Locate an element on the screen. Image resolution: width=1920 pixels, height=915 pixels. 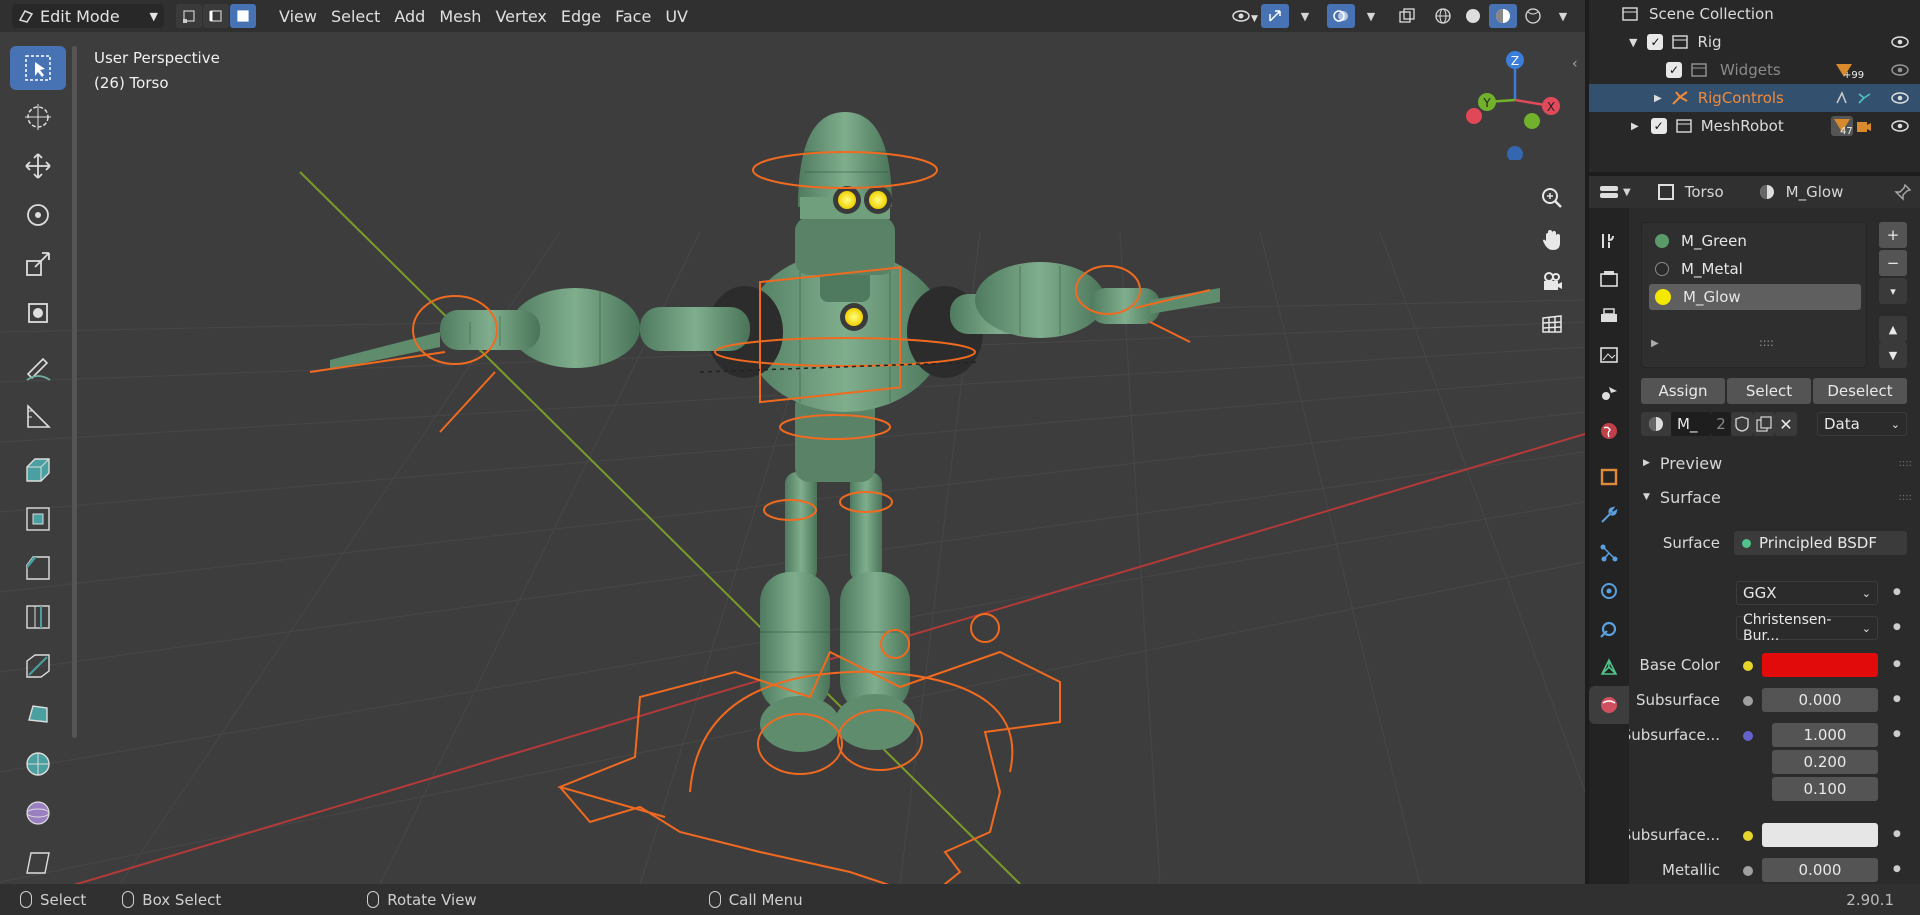
tool-select-box is located at coordinates (38, 68).